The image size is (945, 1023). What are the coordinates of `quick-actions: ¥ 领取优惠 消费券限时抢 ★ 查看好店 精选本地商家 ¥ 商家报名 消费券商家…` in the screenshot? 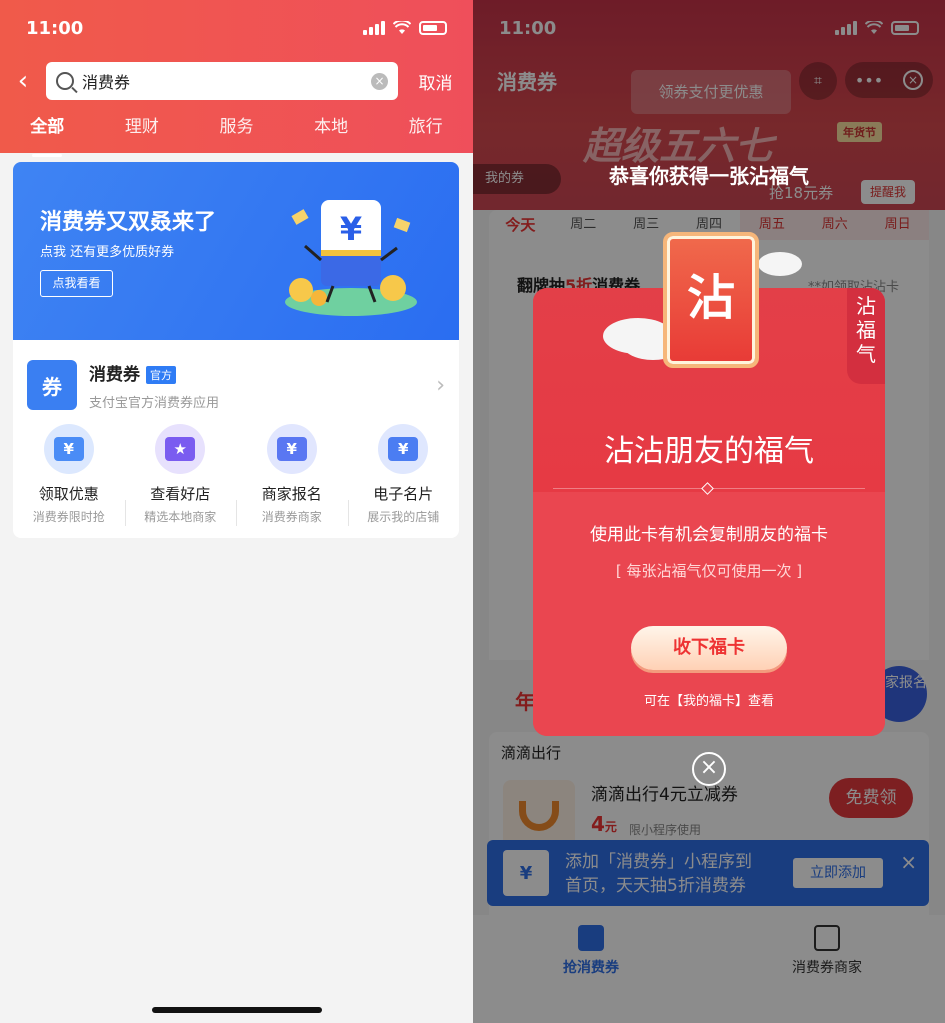 It's located at (236, 475).